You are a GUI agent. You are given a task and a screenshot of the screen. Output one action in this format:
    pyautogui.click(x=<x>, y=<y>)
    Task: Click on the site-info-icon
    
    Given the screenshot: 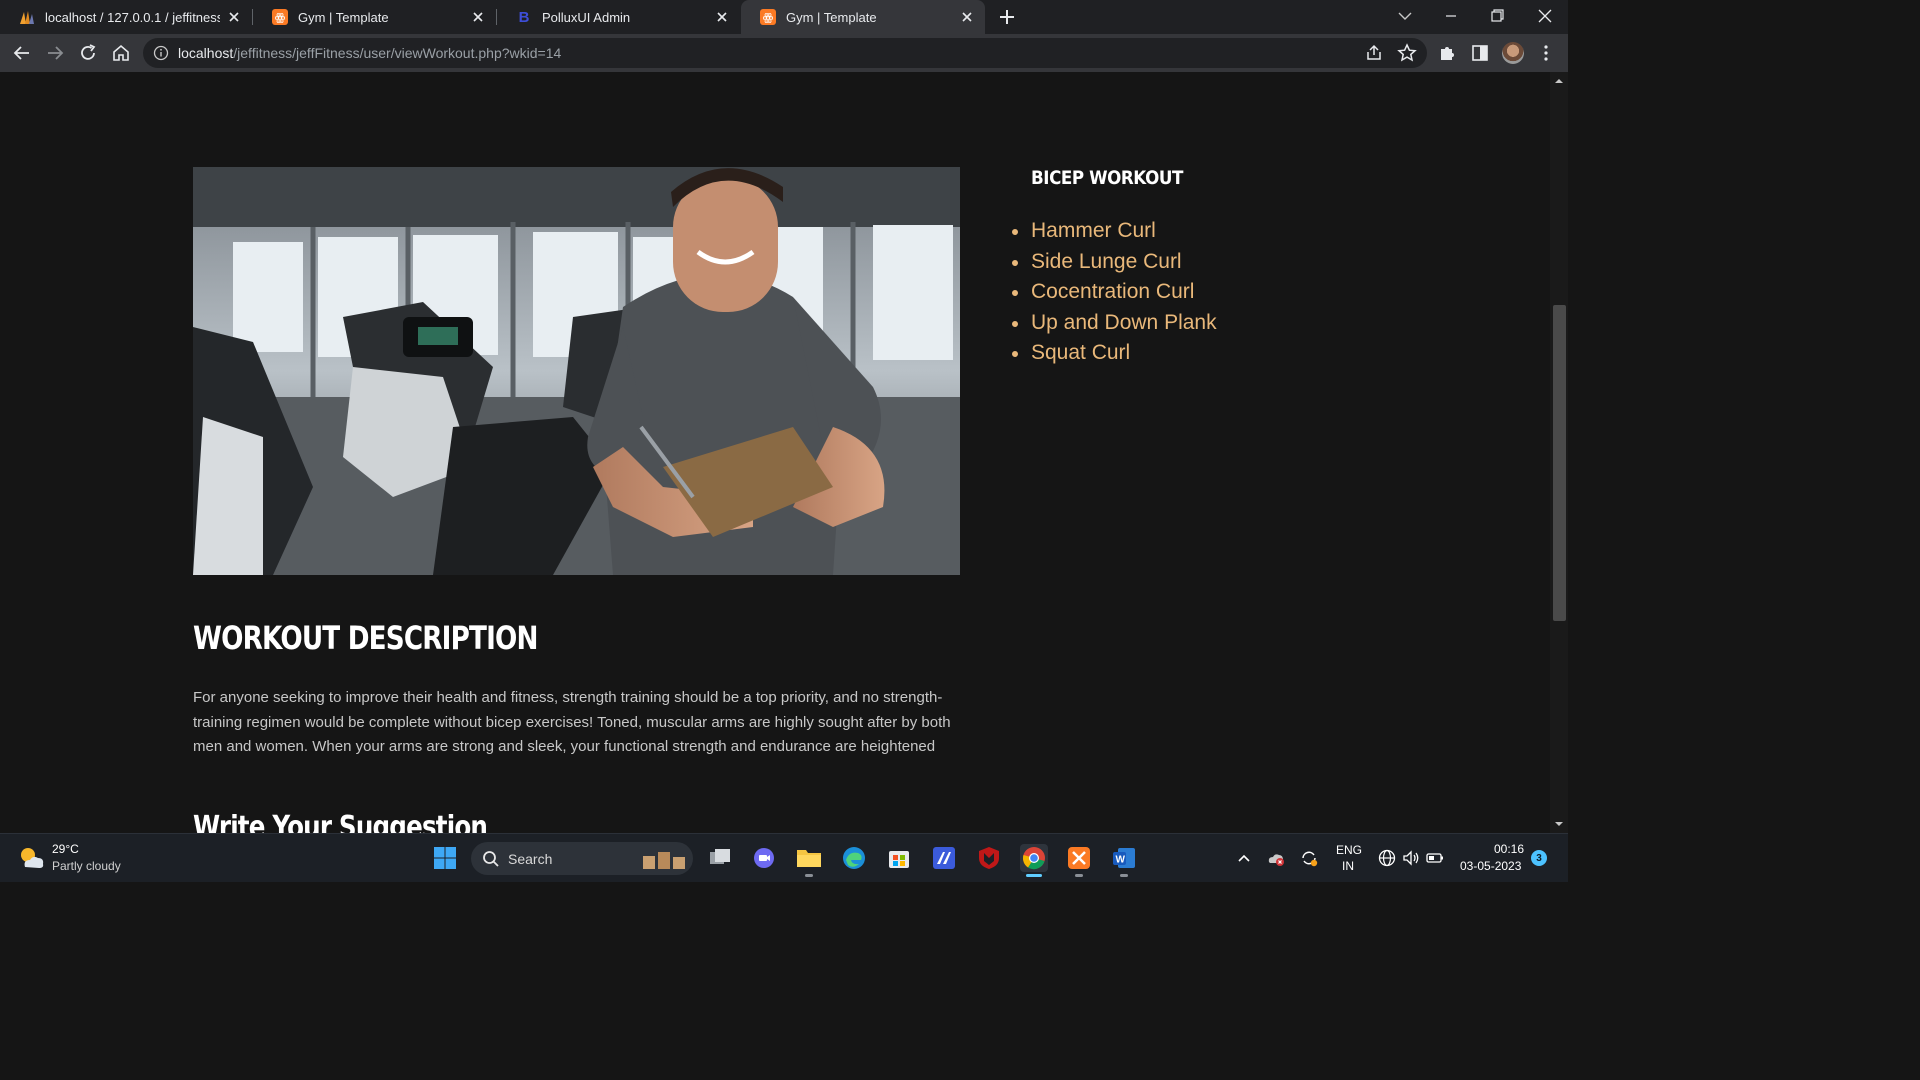 What is the action you would take?
    pyautogui.click(x=161, y=53)
    